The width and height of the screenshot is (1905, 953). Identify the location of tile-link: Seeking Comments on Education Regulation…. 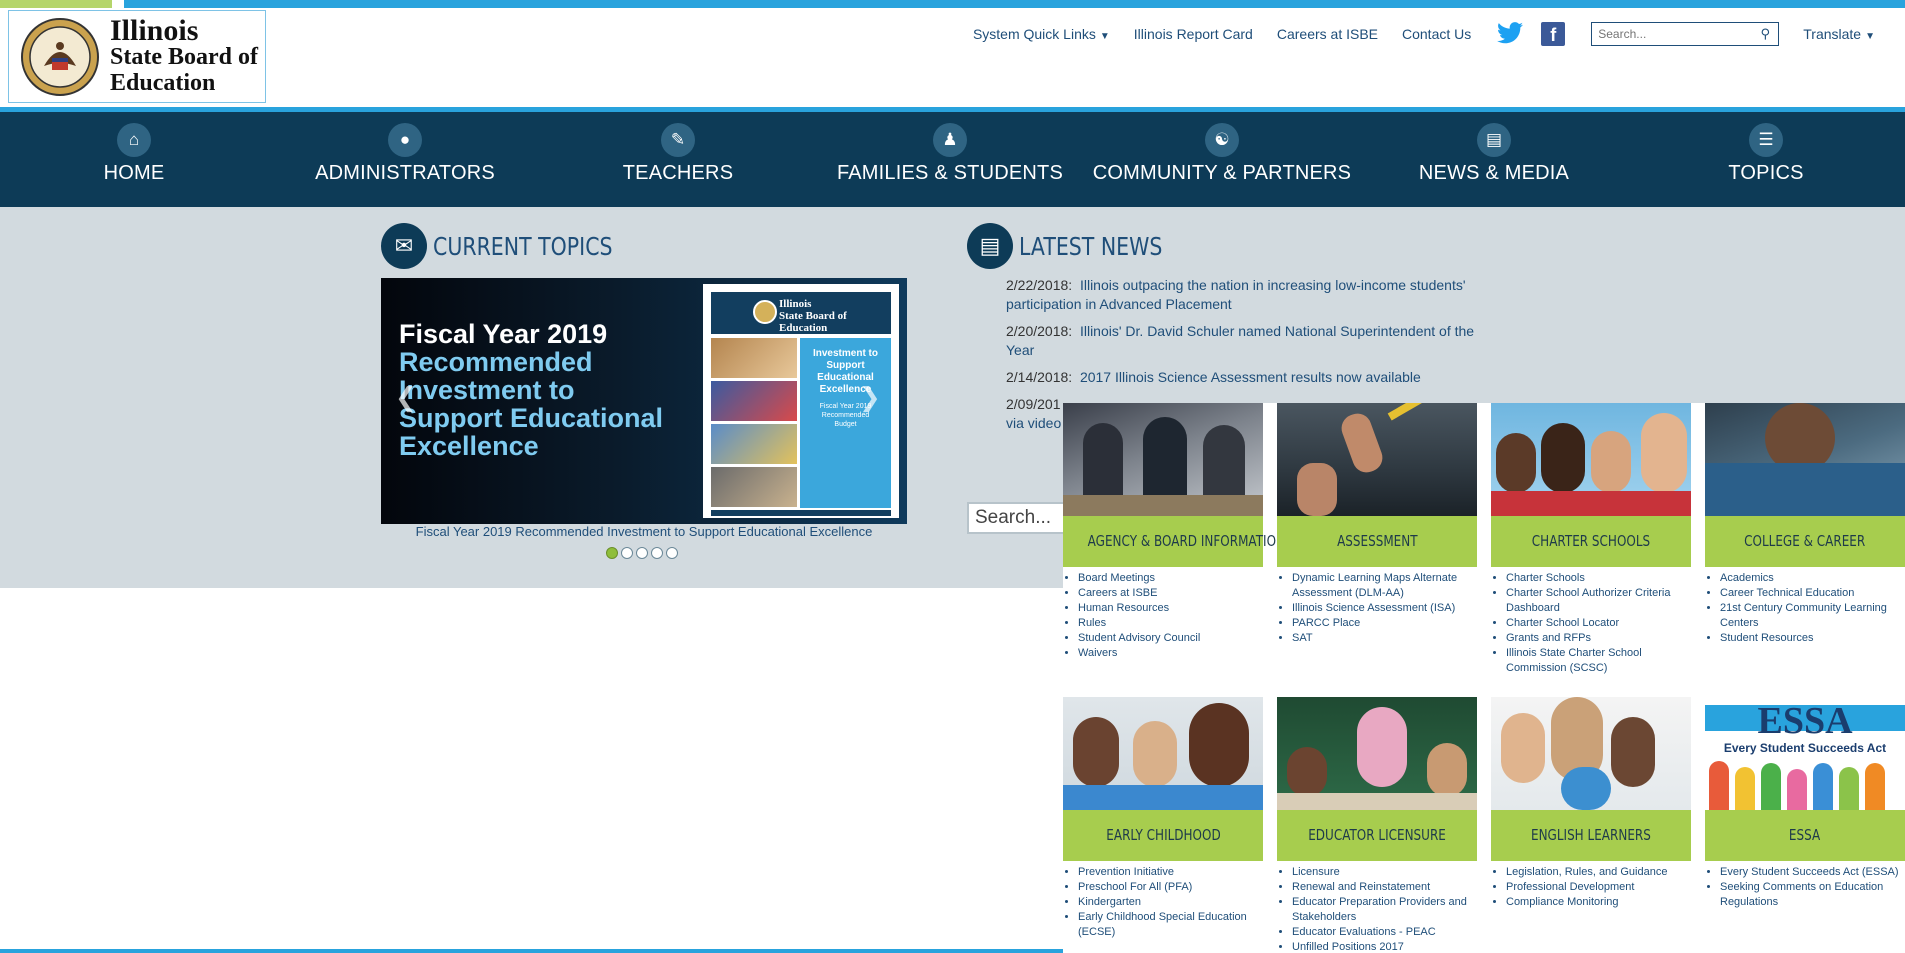
(1812, 895).